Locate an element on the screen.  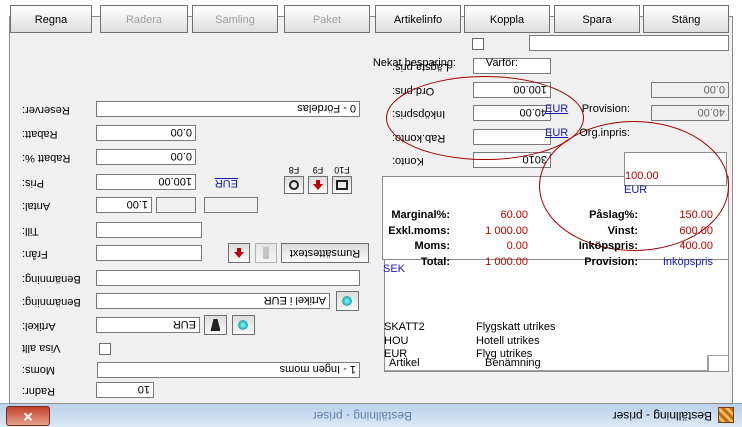
antal-label: Antal: is located at coordinates (36, 206).